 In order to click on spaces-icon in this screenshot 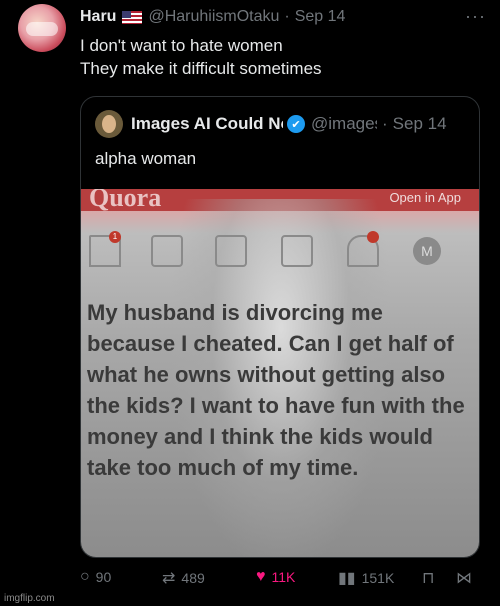, I will do `click(297, 251)`.